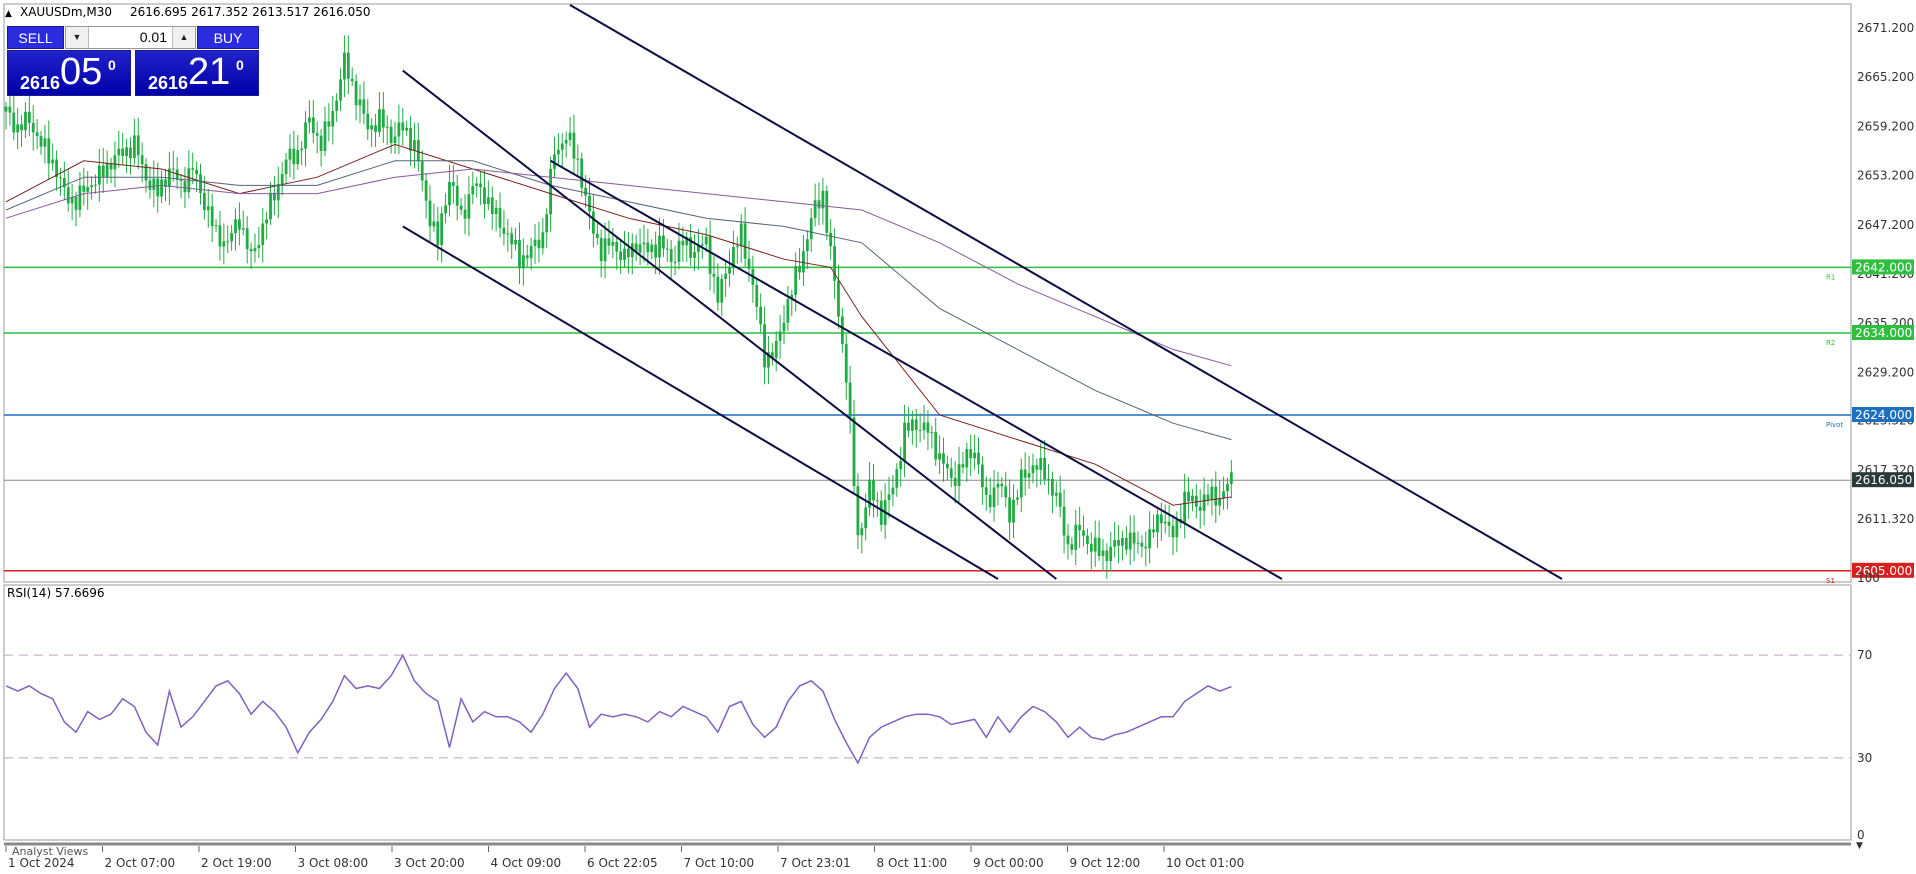 This screenshot has width=1916, height=874. I want to click on current-price-label: 2616.050, so click(1883, 480).